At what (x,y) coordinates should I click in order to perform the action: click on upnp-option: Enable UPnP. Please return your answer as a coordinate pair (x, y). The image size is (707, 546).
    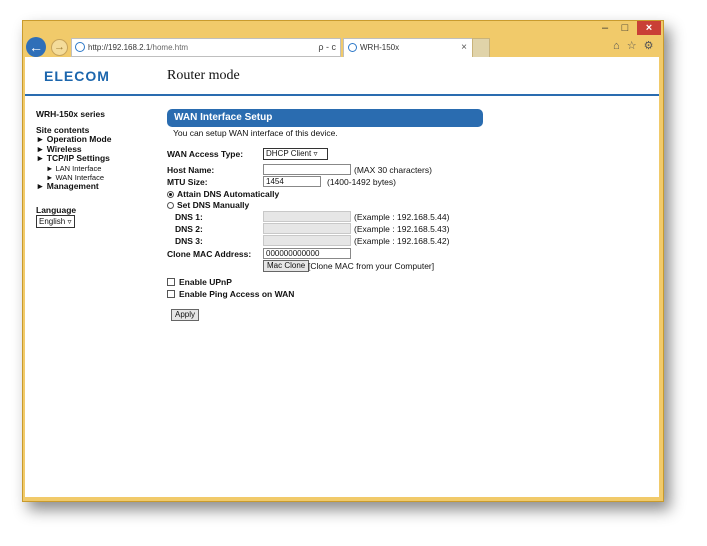
    Looking at the image, I should click on (199, 282).